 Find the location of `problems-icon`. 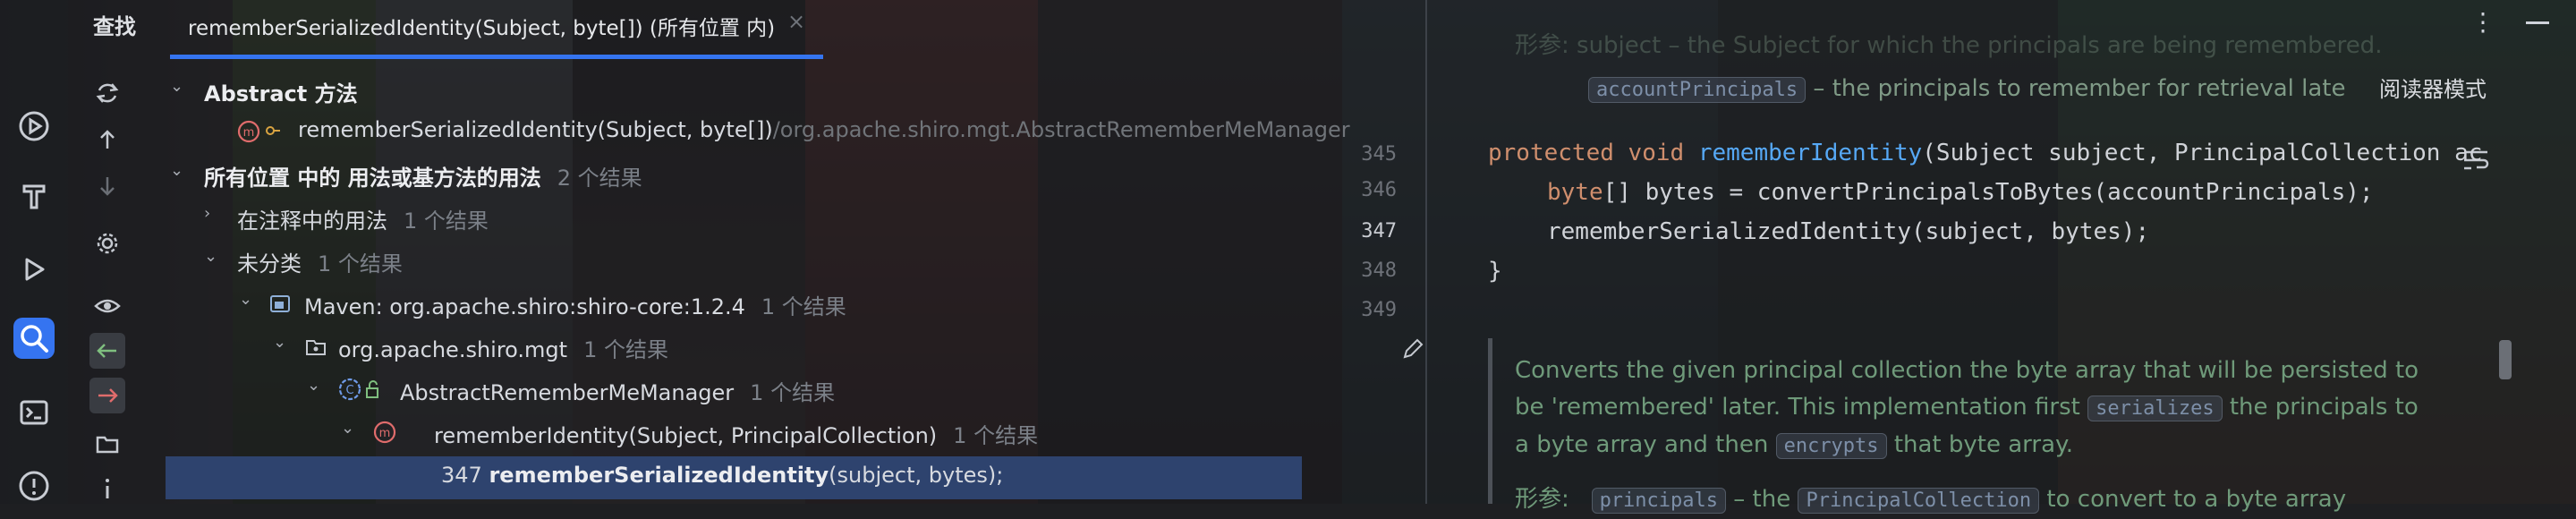

problems-icon is located at coordinates (34, 485).